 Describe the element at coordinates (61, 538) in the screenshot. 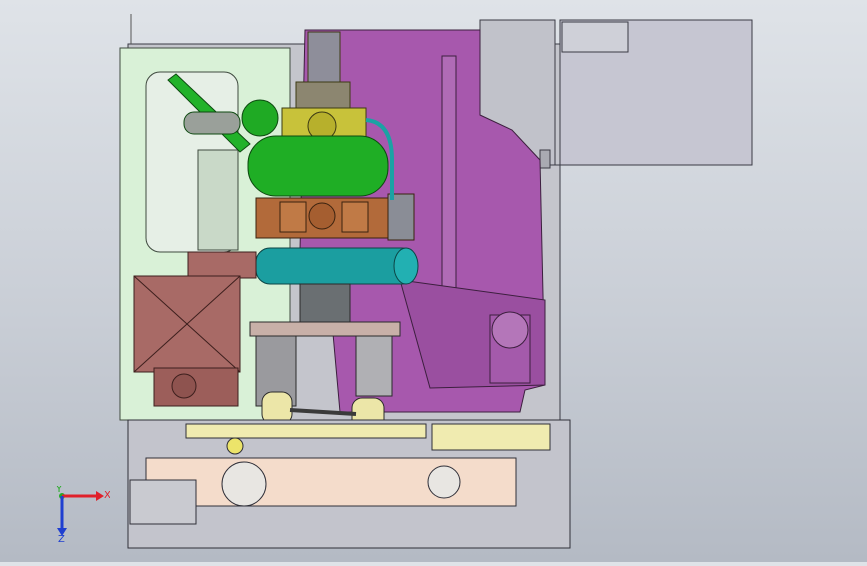

I see `z-axis-label: Z` at that location.